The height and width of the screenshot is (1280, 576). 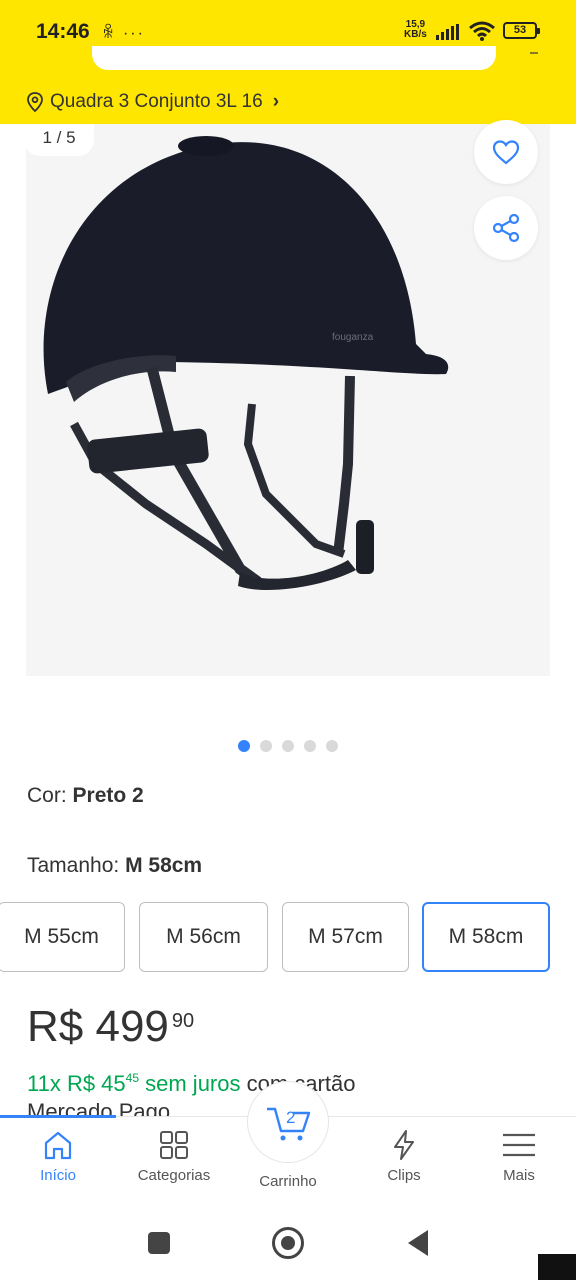 I want to click on nav-label-mais: Mais, so click(x=519, y=1175).